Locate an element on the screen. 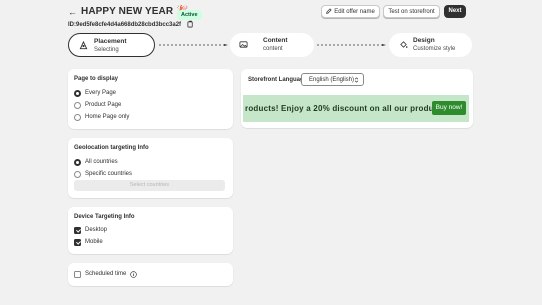 The height and width of the screenshot is (305, 542). step-subtitle: content is located at coordinates (273, 49).